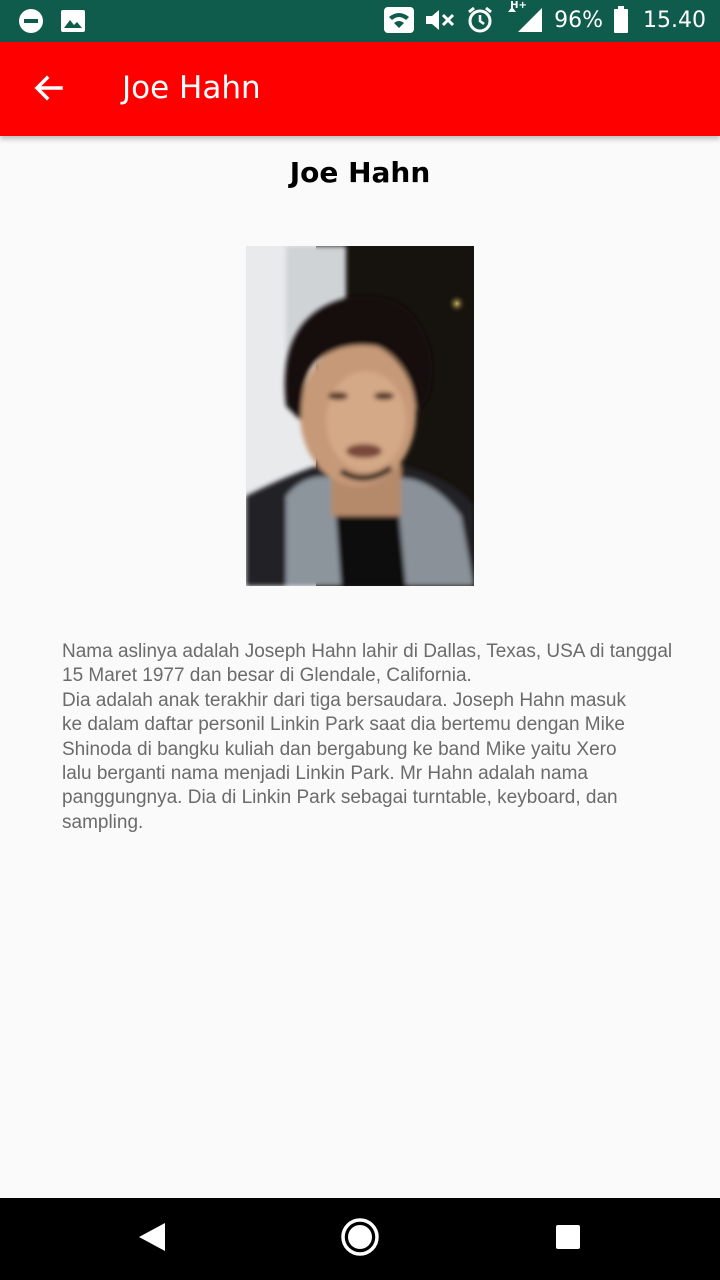 Image resolution: width=720 pixels, height=1280 pixels. Describe the element at coordinates (440, 20) in the screenshot. I see `mute-icon` at that location.